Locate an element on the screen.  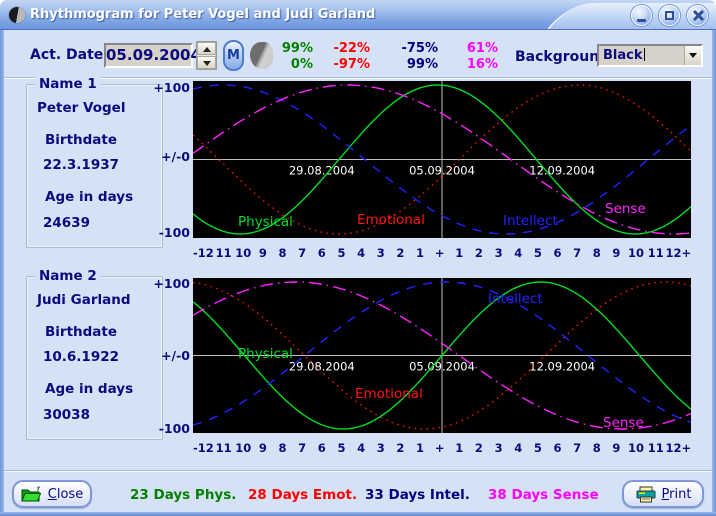
name1-panel-legend: Name 1 is located at coordinates (68, 84).